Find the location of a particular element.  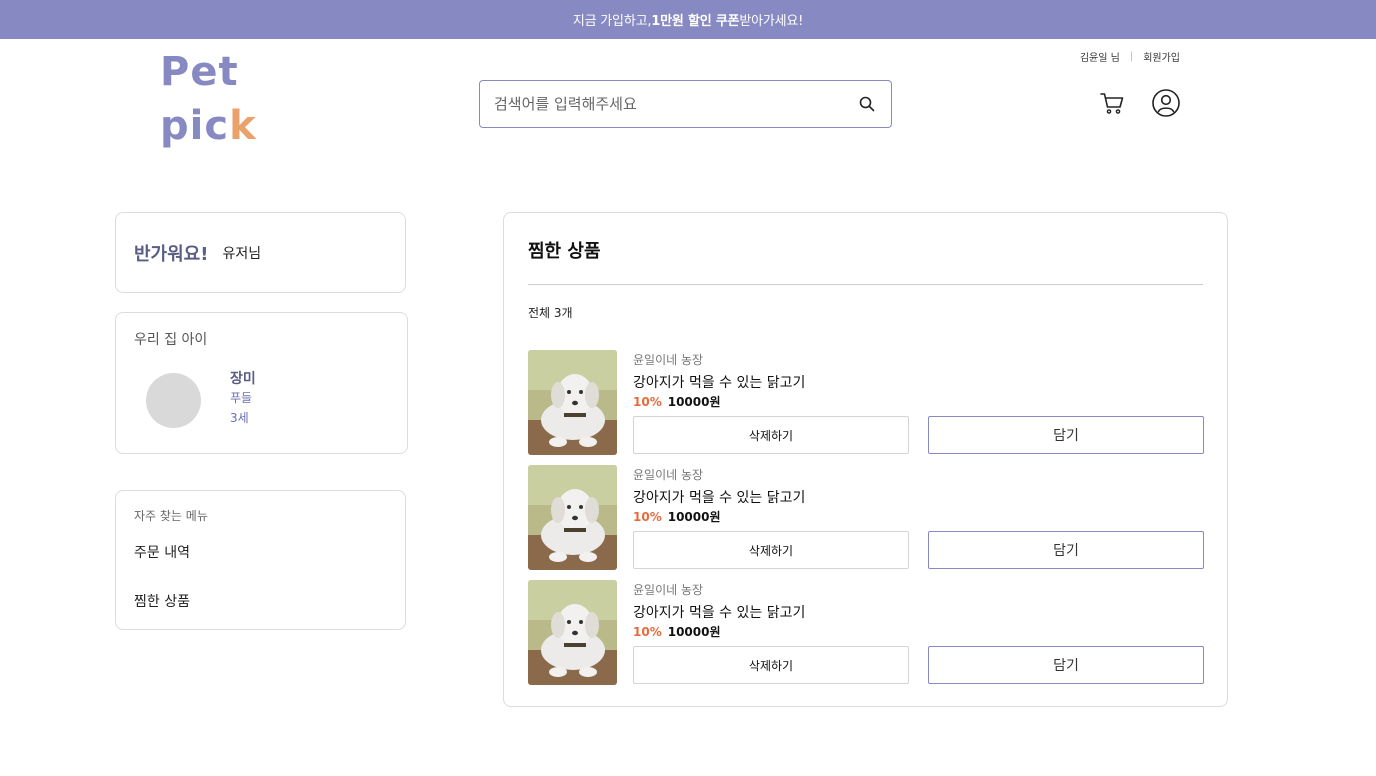

wishlist-divider is located at coordinates (865, 284).